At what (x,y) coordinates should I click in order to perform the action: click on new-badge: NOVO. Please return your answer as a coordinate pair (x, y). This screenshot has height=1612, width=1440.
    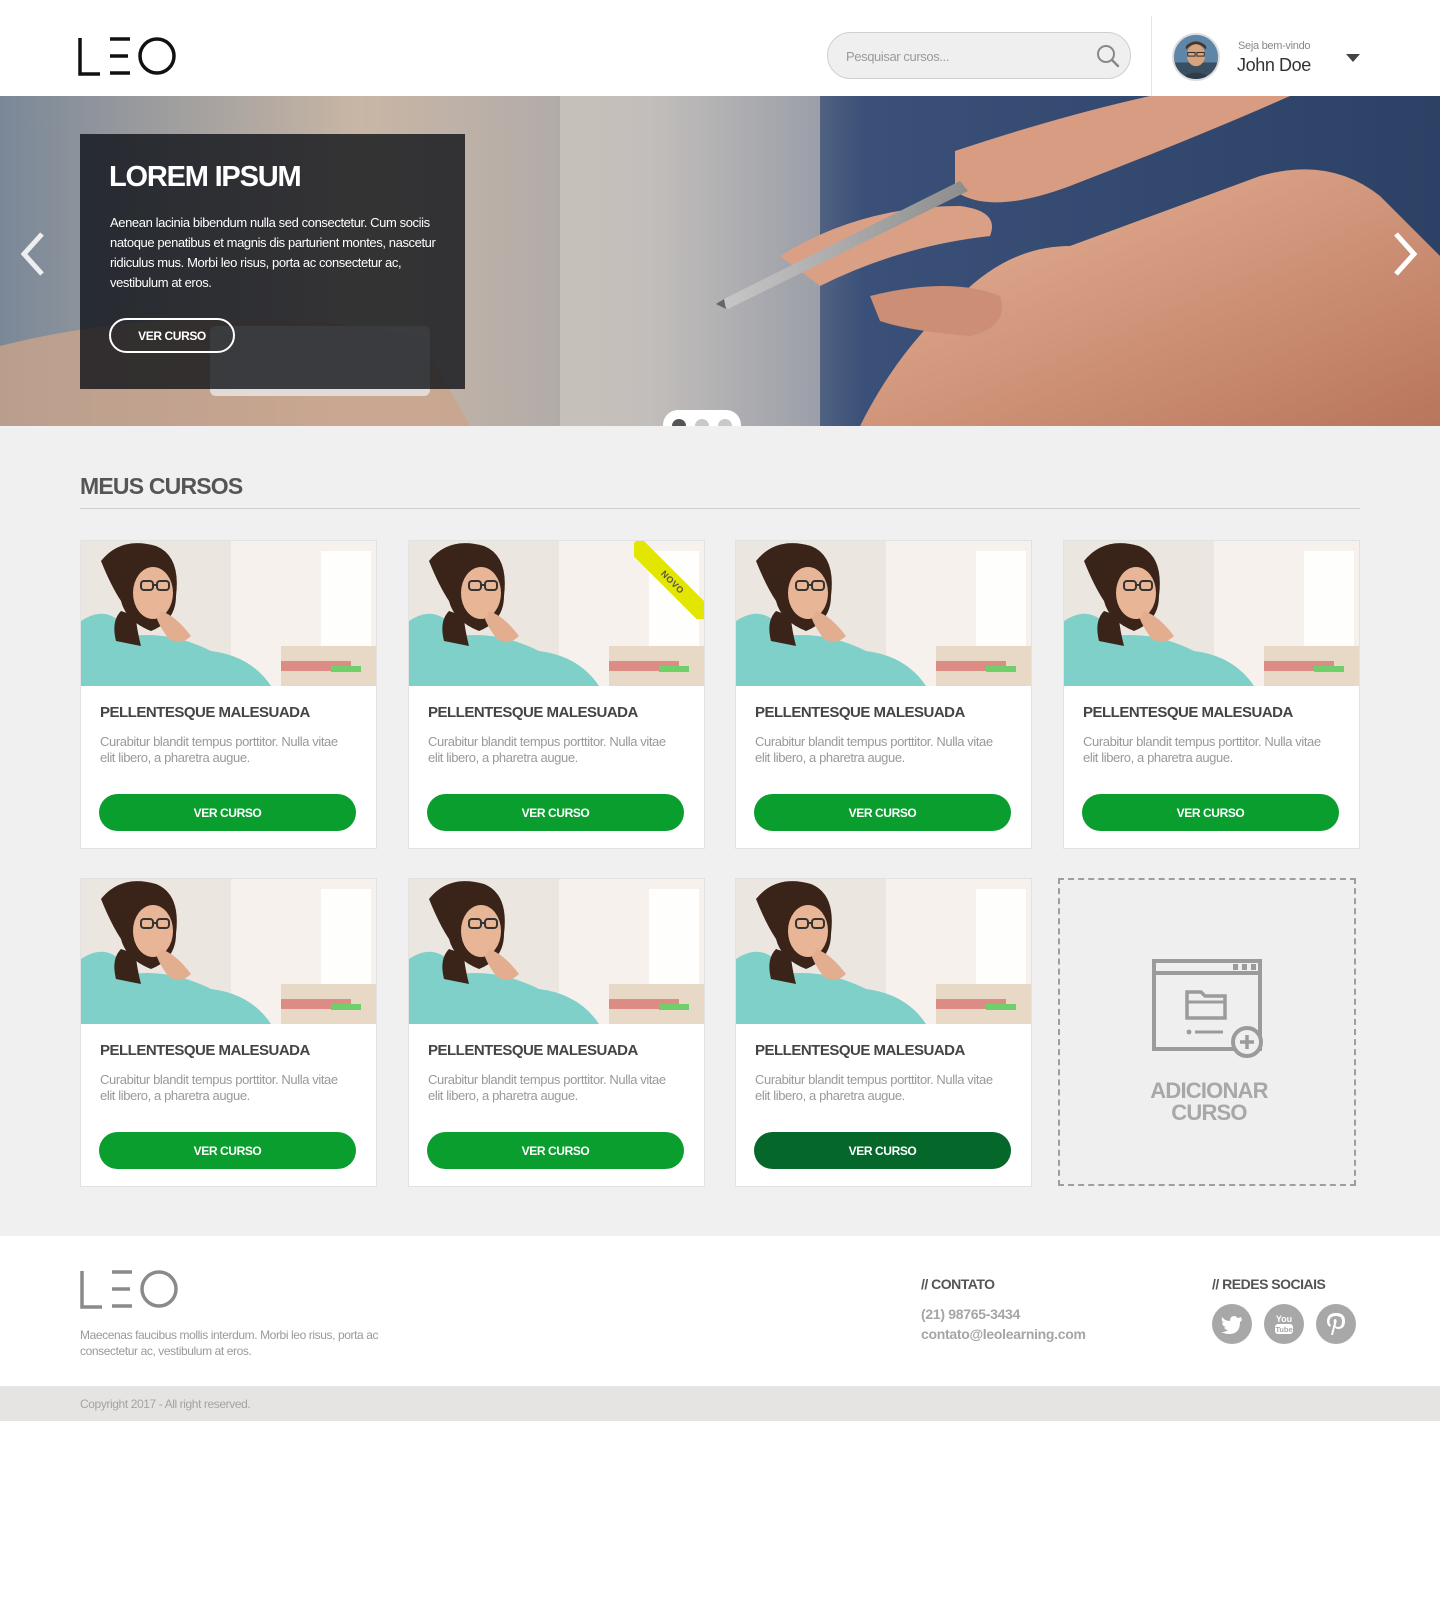
    Looking at the image, I should click on (669, 580).